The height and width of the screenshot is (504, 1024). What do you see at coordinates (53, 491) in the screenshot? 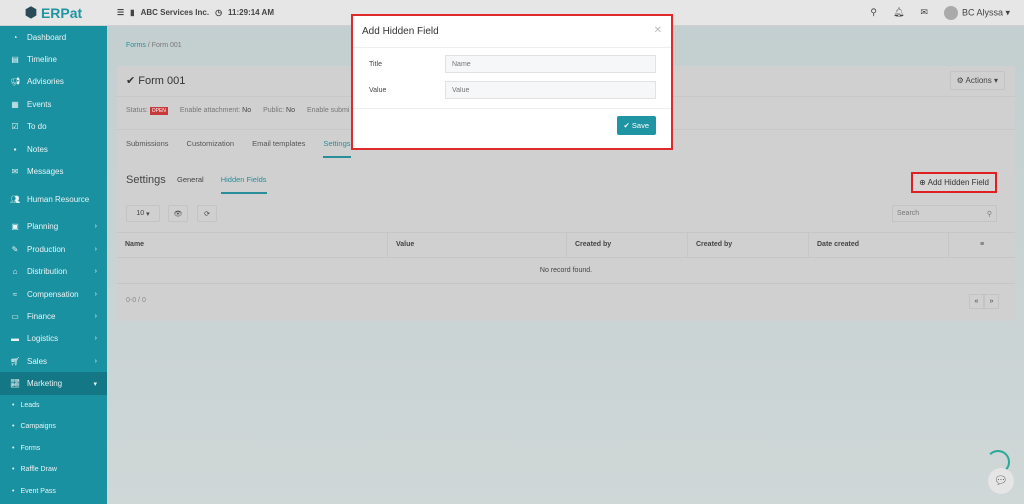
I see `sidebar-subitem-event-pass: Event Pass` at bounding box center [53, 491].